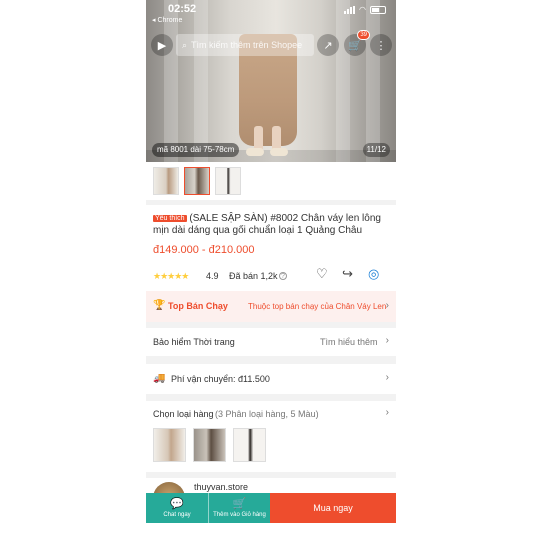 The height and width of the screenshot is (543, 543). I want to click on heart-icon: ♡, so click(322, 274).